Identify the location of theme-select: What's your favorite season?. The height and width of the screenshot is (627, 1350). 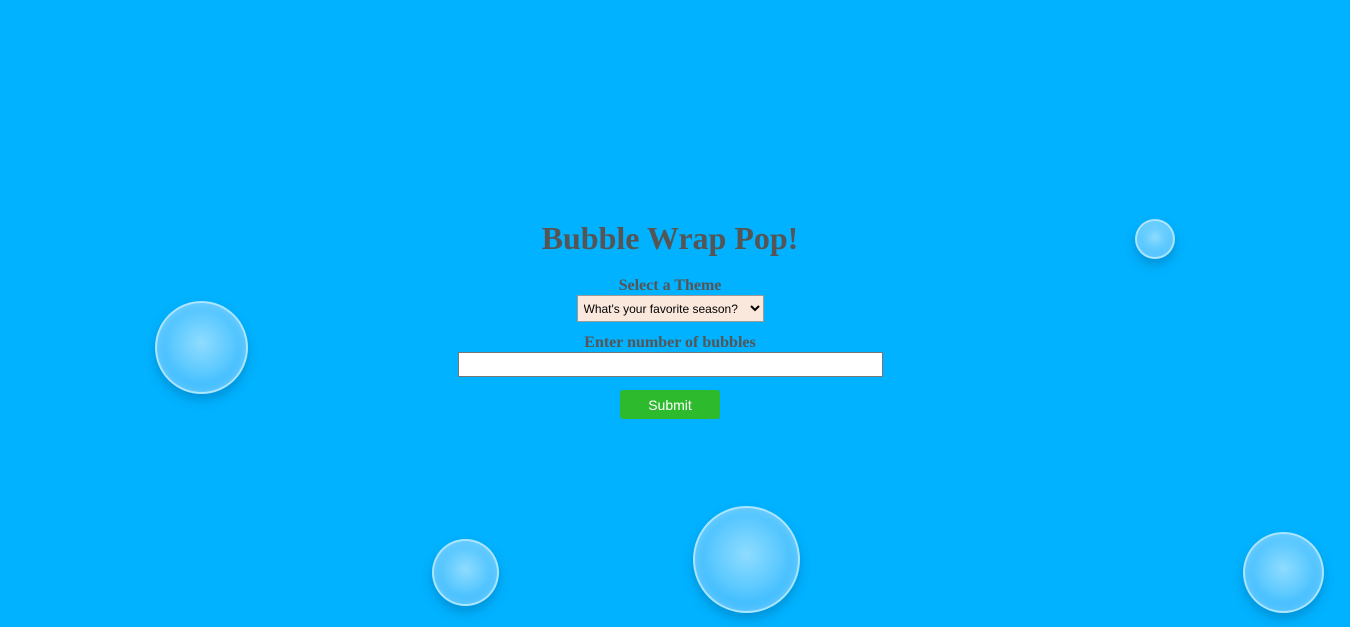
(670, 308).